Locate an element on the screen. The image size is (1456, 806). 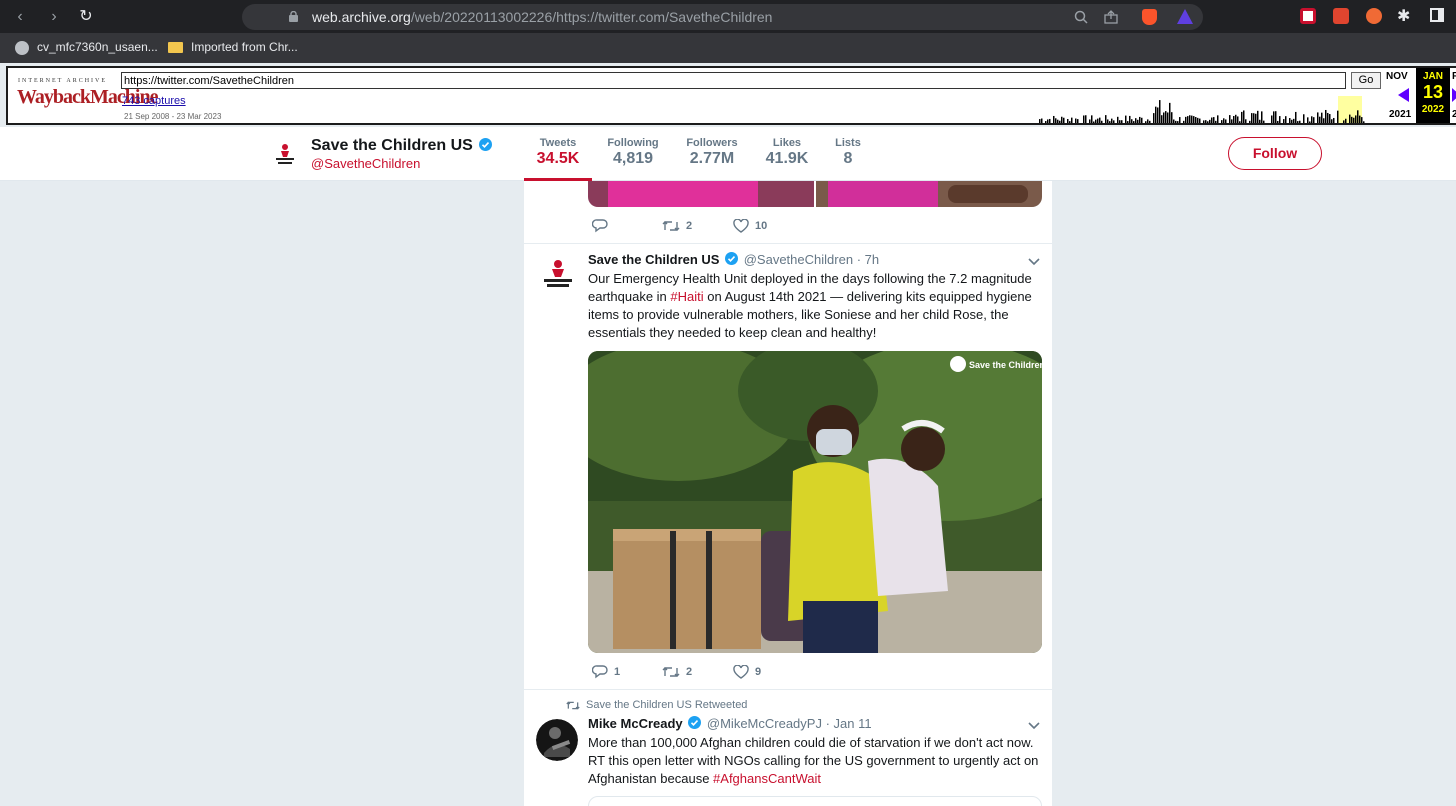
reply-button is located at coordinates (602, 226).